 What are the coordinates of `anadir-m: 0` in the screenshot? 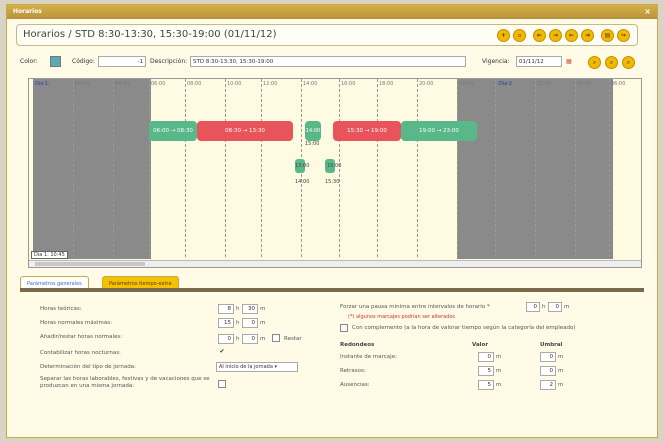 It's located at (250, 339).